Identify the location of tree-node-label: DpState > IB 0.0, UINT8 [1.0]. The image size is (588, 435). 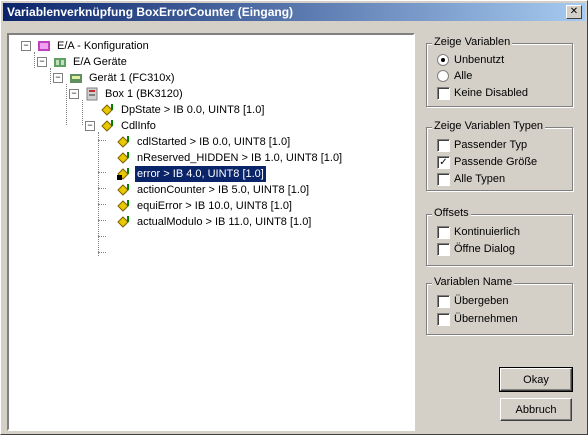
(193, 110).